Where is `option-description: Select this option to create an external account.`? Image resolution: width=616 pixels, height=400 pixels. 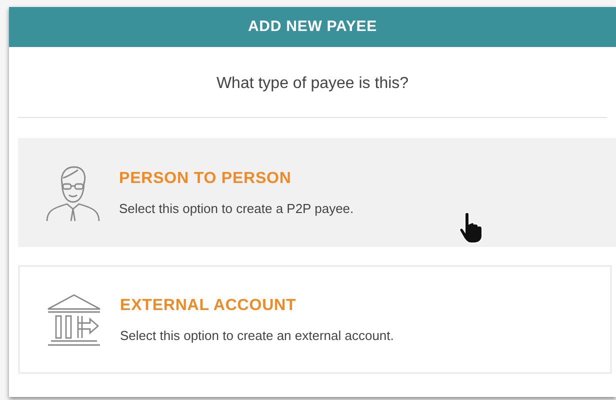
option-description: Select this option to create an external account. is located at coordinates (257, 335).